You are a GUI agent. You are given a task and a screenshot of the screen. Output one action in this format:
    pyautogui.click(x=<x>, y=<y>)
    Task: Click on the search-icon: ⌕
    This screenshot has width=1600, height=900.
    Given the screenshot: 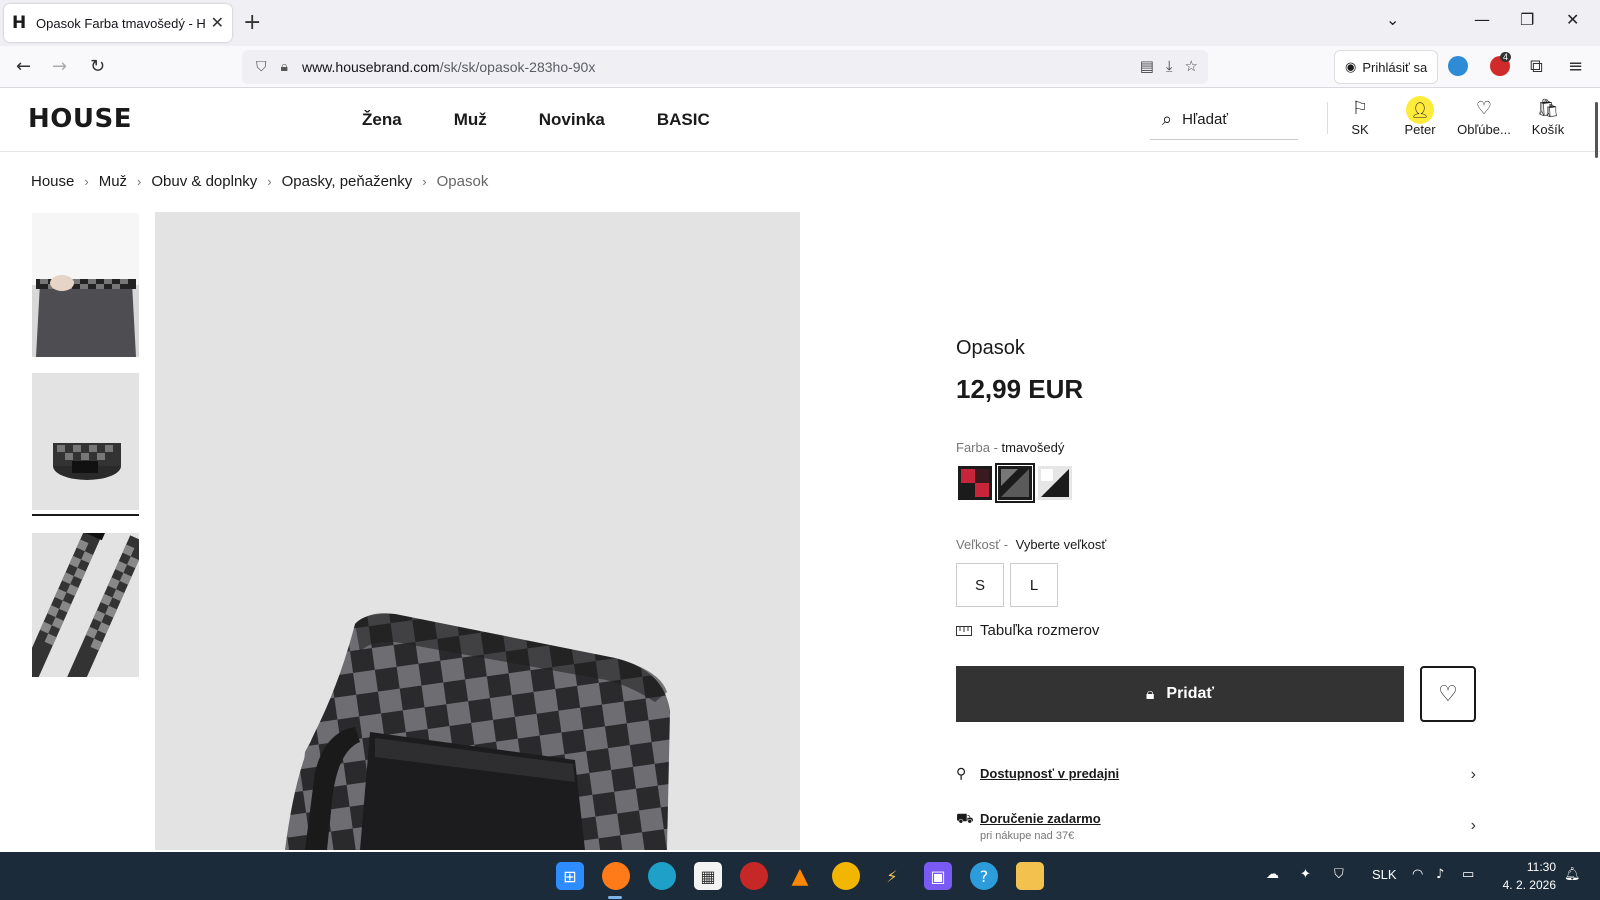 What is the action you would take?
    pyautogui.click(x=1167, y=119)
    